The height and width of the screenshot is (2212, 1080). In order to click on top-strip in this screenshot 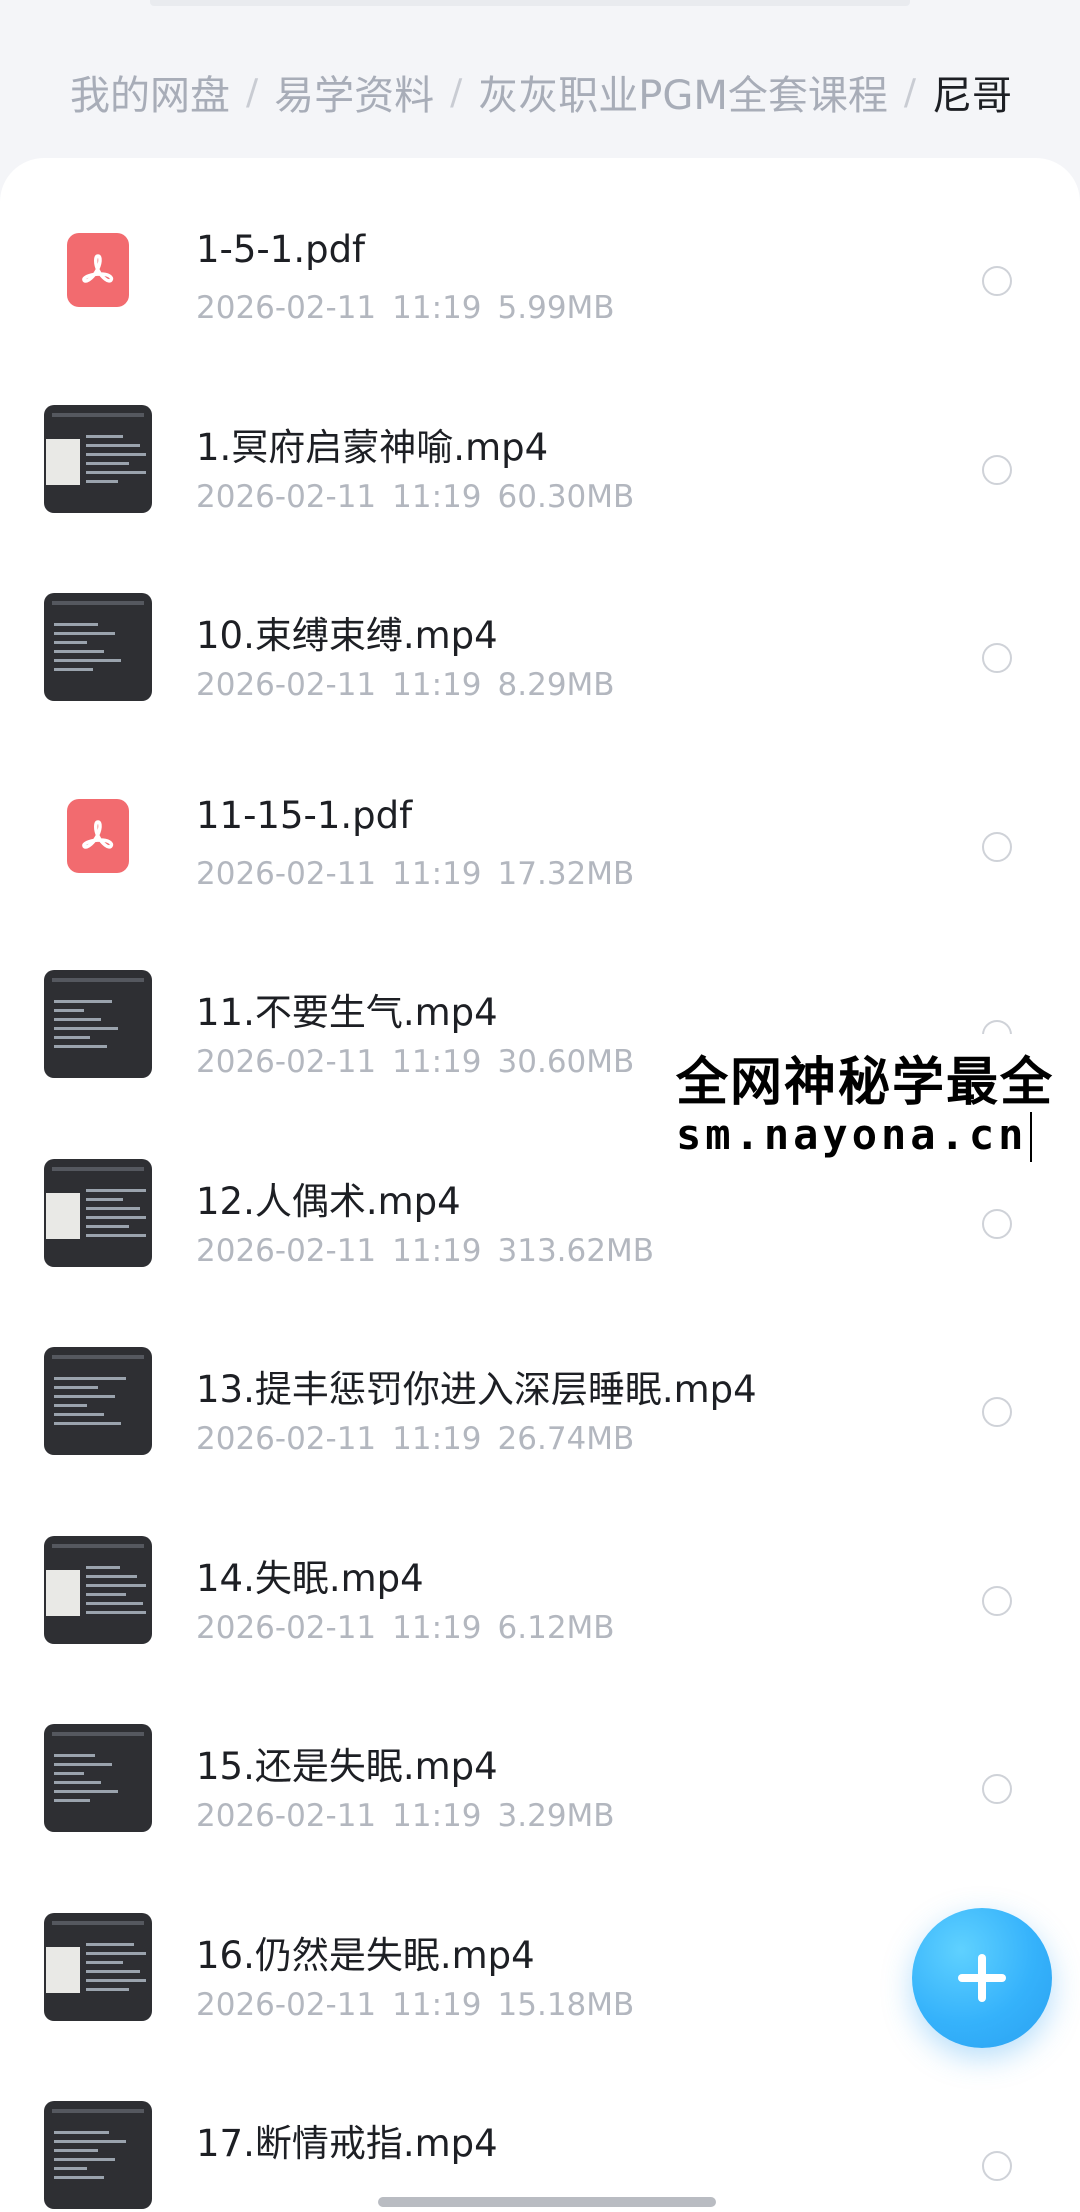, I will do `click(530, 3)`.